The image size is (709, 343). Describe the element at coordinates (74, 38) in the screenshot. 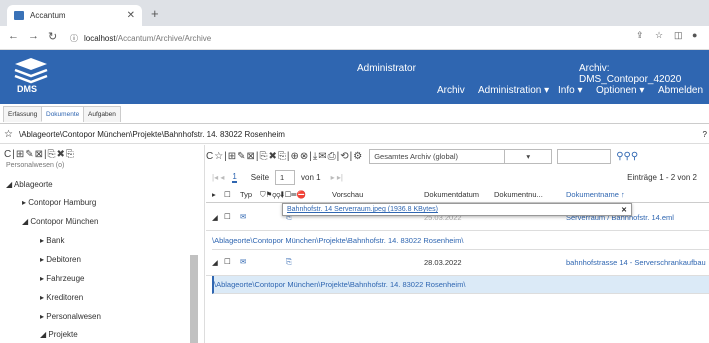

I see `info-icon: ⓘ` at that location.